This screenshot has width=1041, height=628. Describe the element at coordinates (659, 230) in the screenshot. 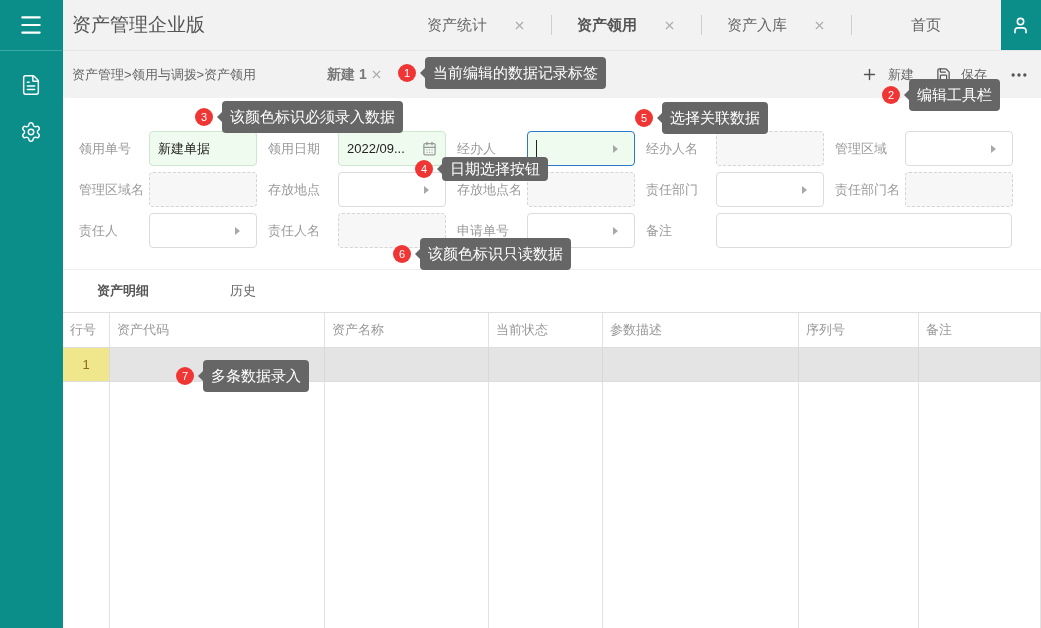

I see `field-label: 备注` at that location.